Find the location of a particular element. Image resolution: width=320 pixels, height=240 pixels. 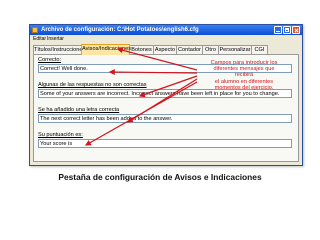

tab-contador: Contador is located at coordinates (189, 49).